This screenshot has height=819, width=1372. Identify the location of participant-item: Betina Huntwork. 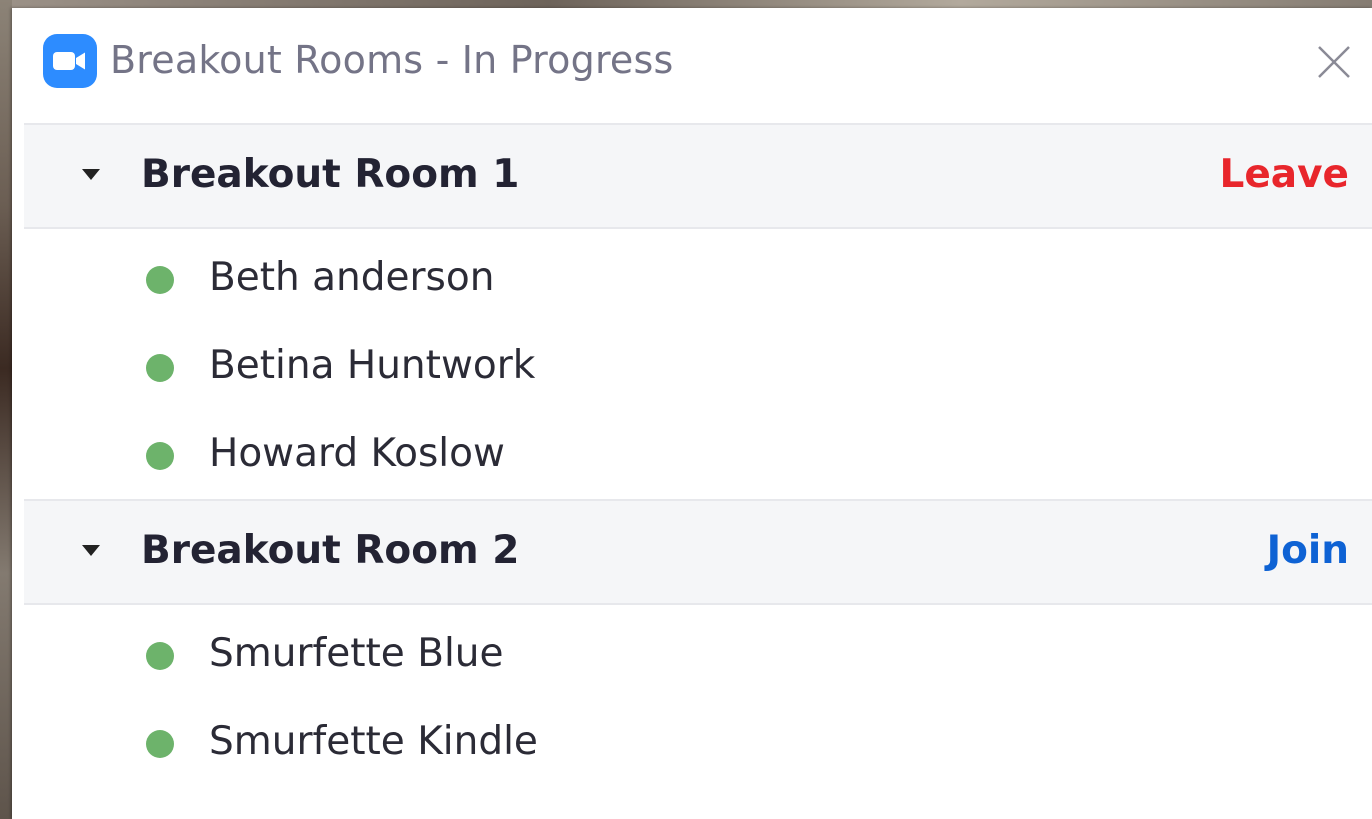
(698, 367).